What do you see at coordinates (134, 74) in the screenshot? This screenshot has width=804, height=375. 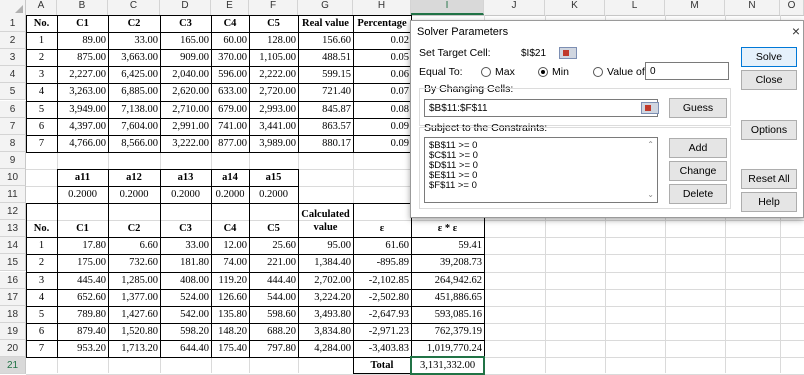 I see `cell: 6,425.00` at bounding box center [134, 74].